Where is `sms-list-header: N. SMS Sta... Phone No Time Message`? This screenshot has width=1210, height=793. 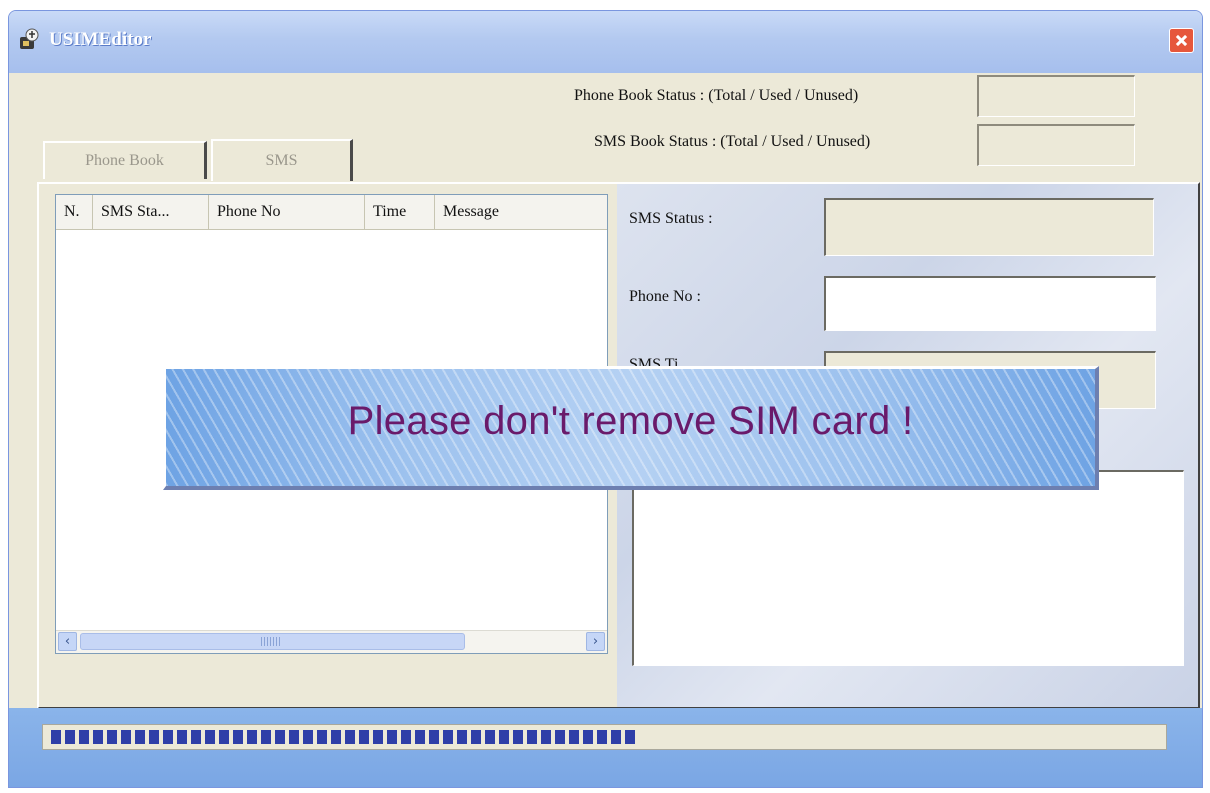
sms-list-header: N. SMS Sta... Phone No Time Message is located at coordinates (331, 212).